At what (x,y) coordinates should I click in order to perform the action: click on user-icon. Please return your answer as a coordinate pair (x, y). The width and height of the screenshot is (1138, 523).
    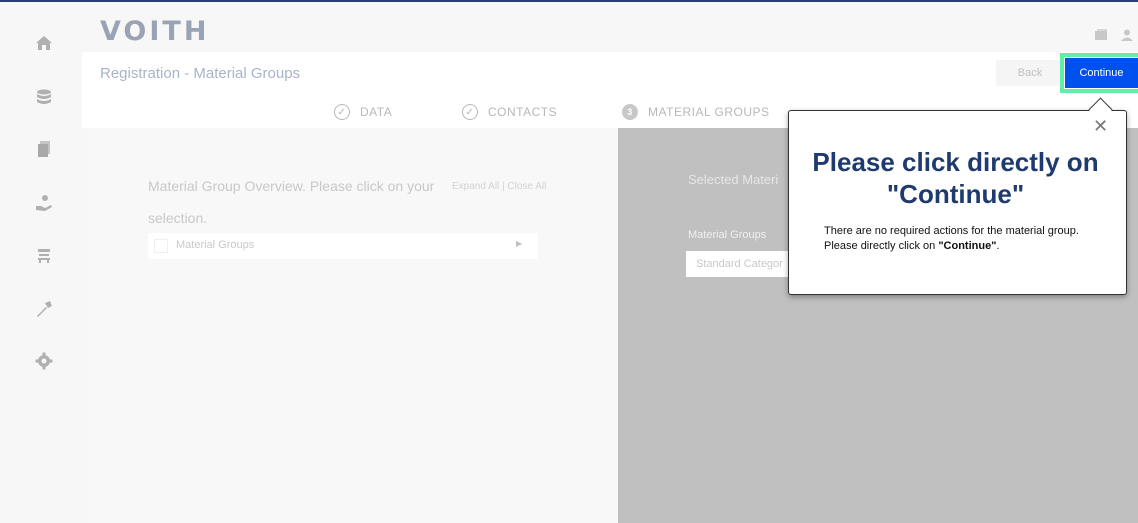
    Looking at the image, I should click on (1127, 35).